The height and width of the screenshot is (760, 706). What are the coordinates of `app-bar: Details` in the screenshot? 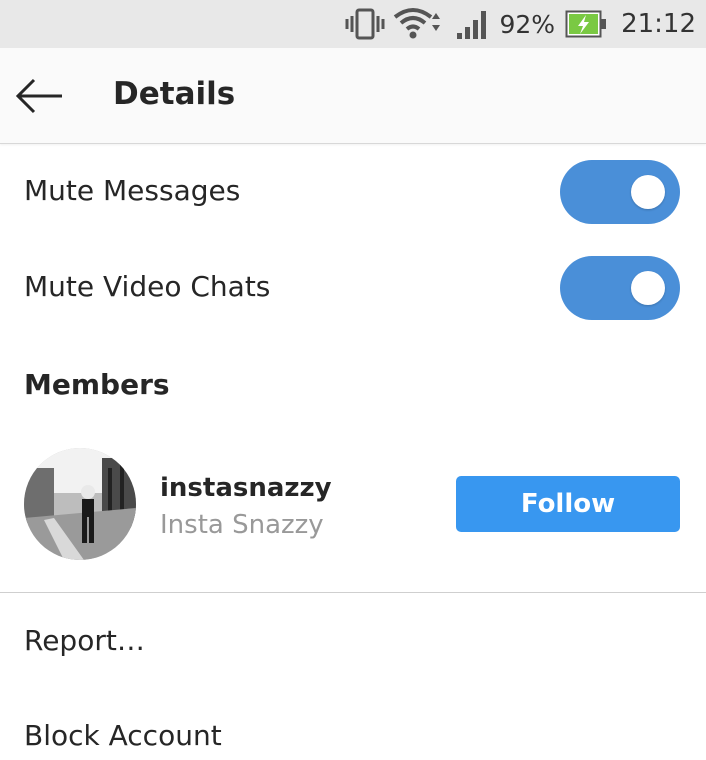 It's located at (353, 96).